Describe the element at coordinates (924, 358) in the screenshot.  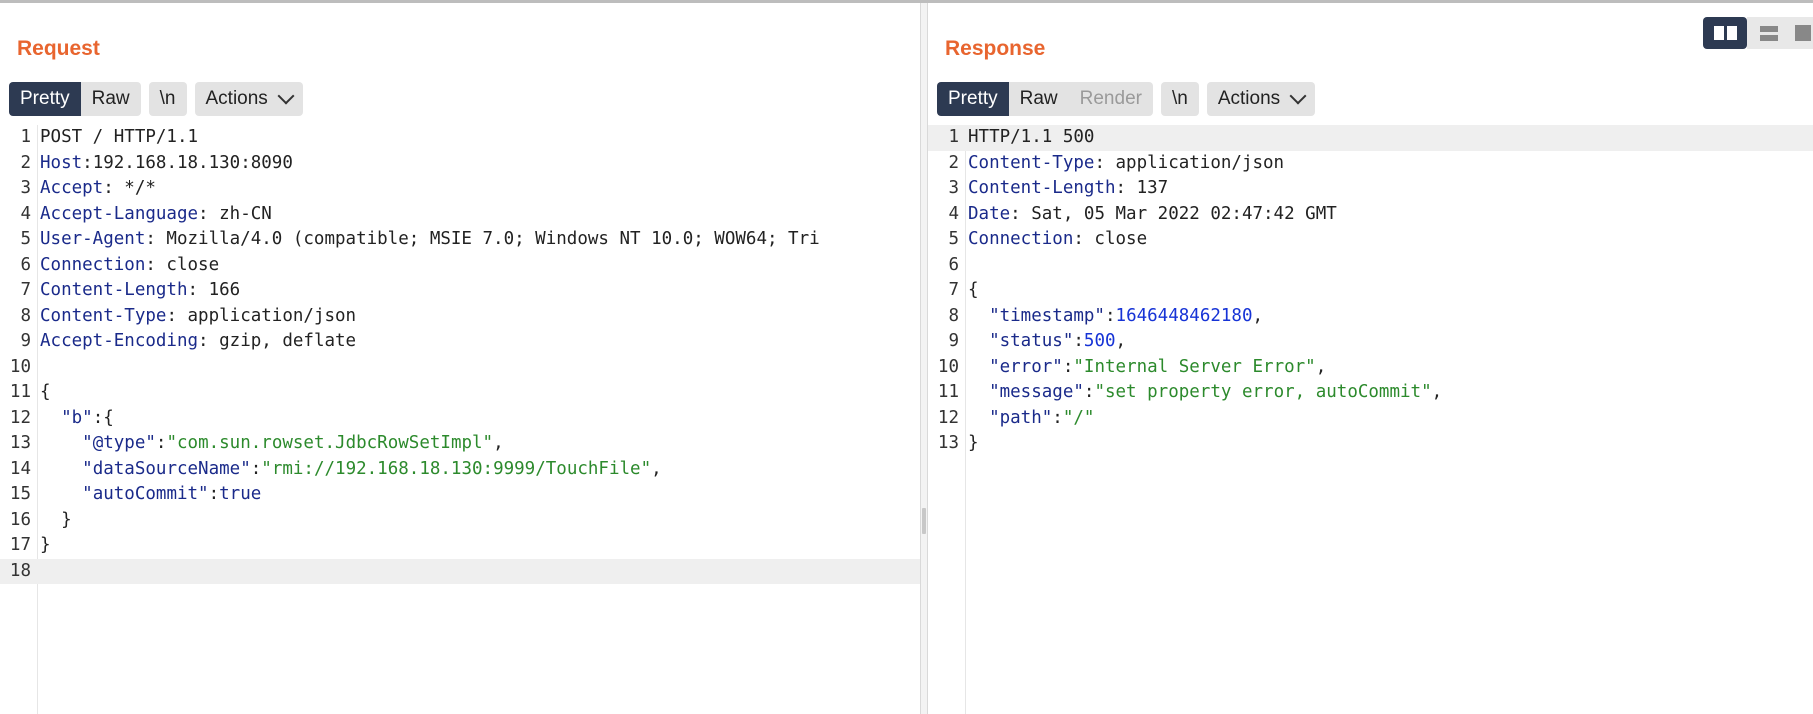
I see `pane-divider` at that location.